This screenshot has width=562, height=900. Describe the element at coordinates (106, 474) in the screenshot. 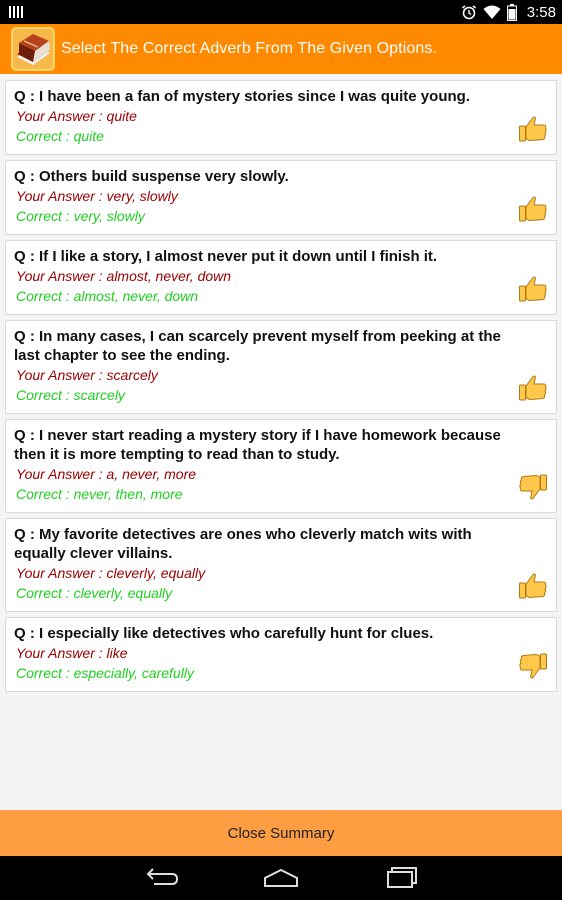

I see `your-answer: Your Answer : a, never, more` at that location.